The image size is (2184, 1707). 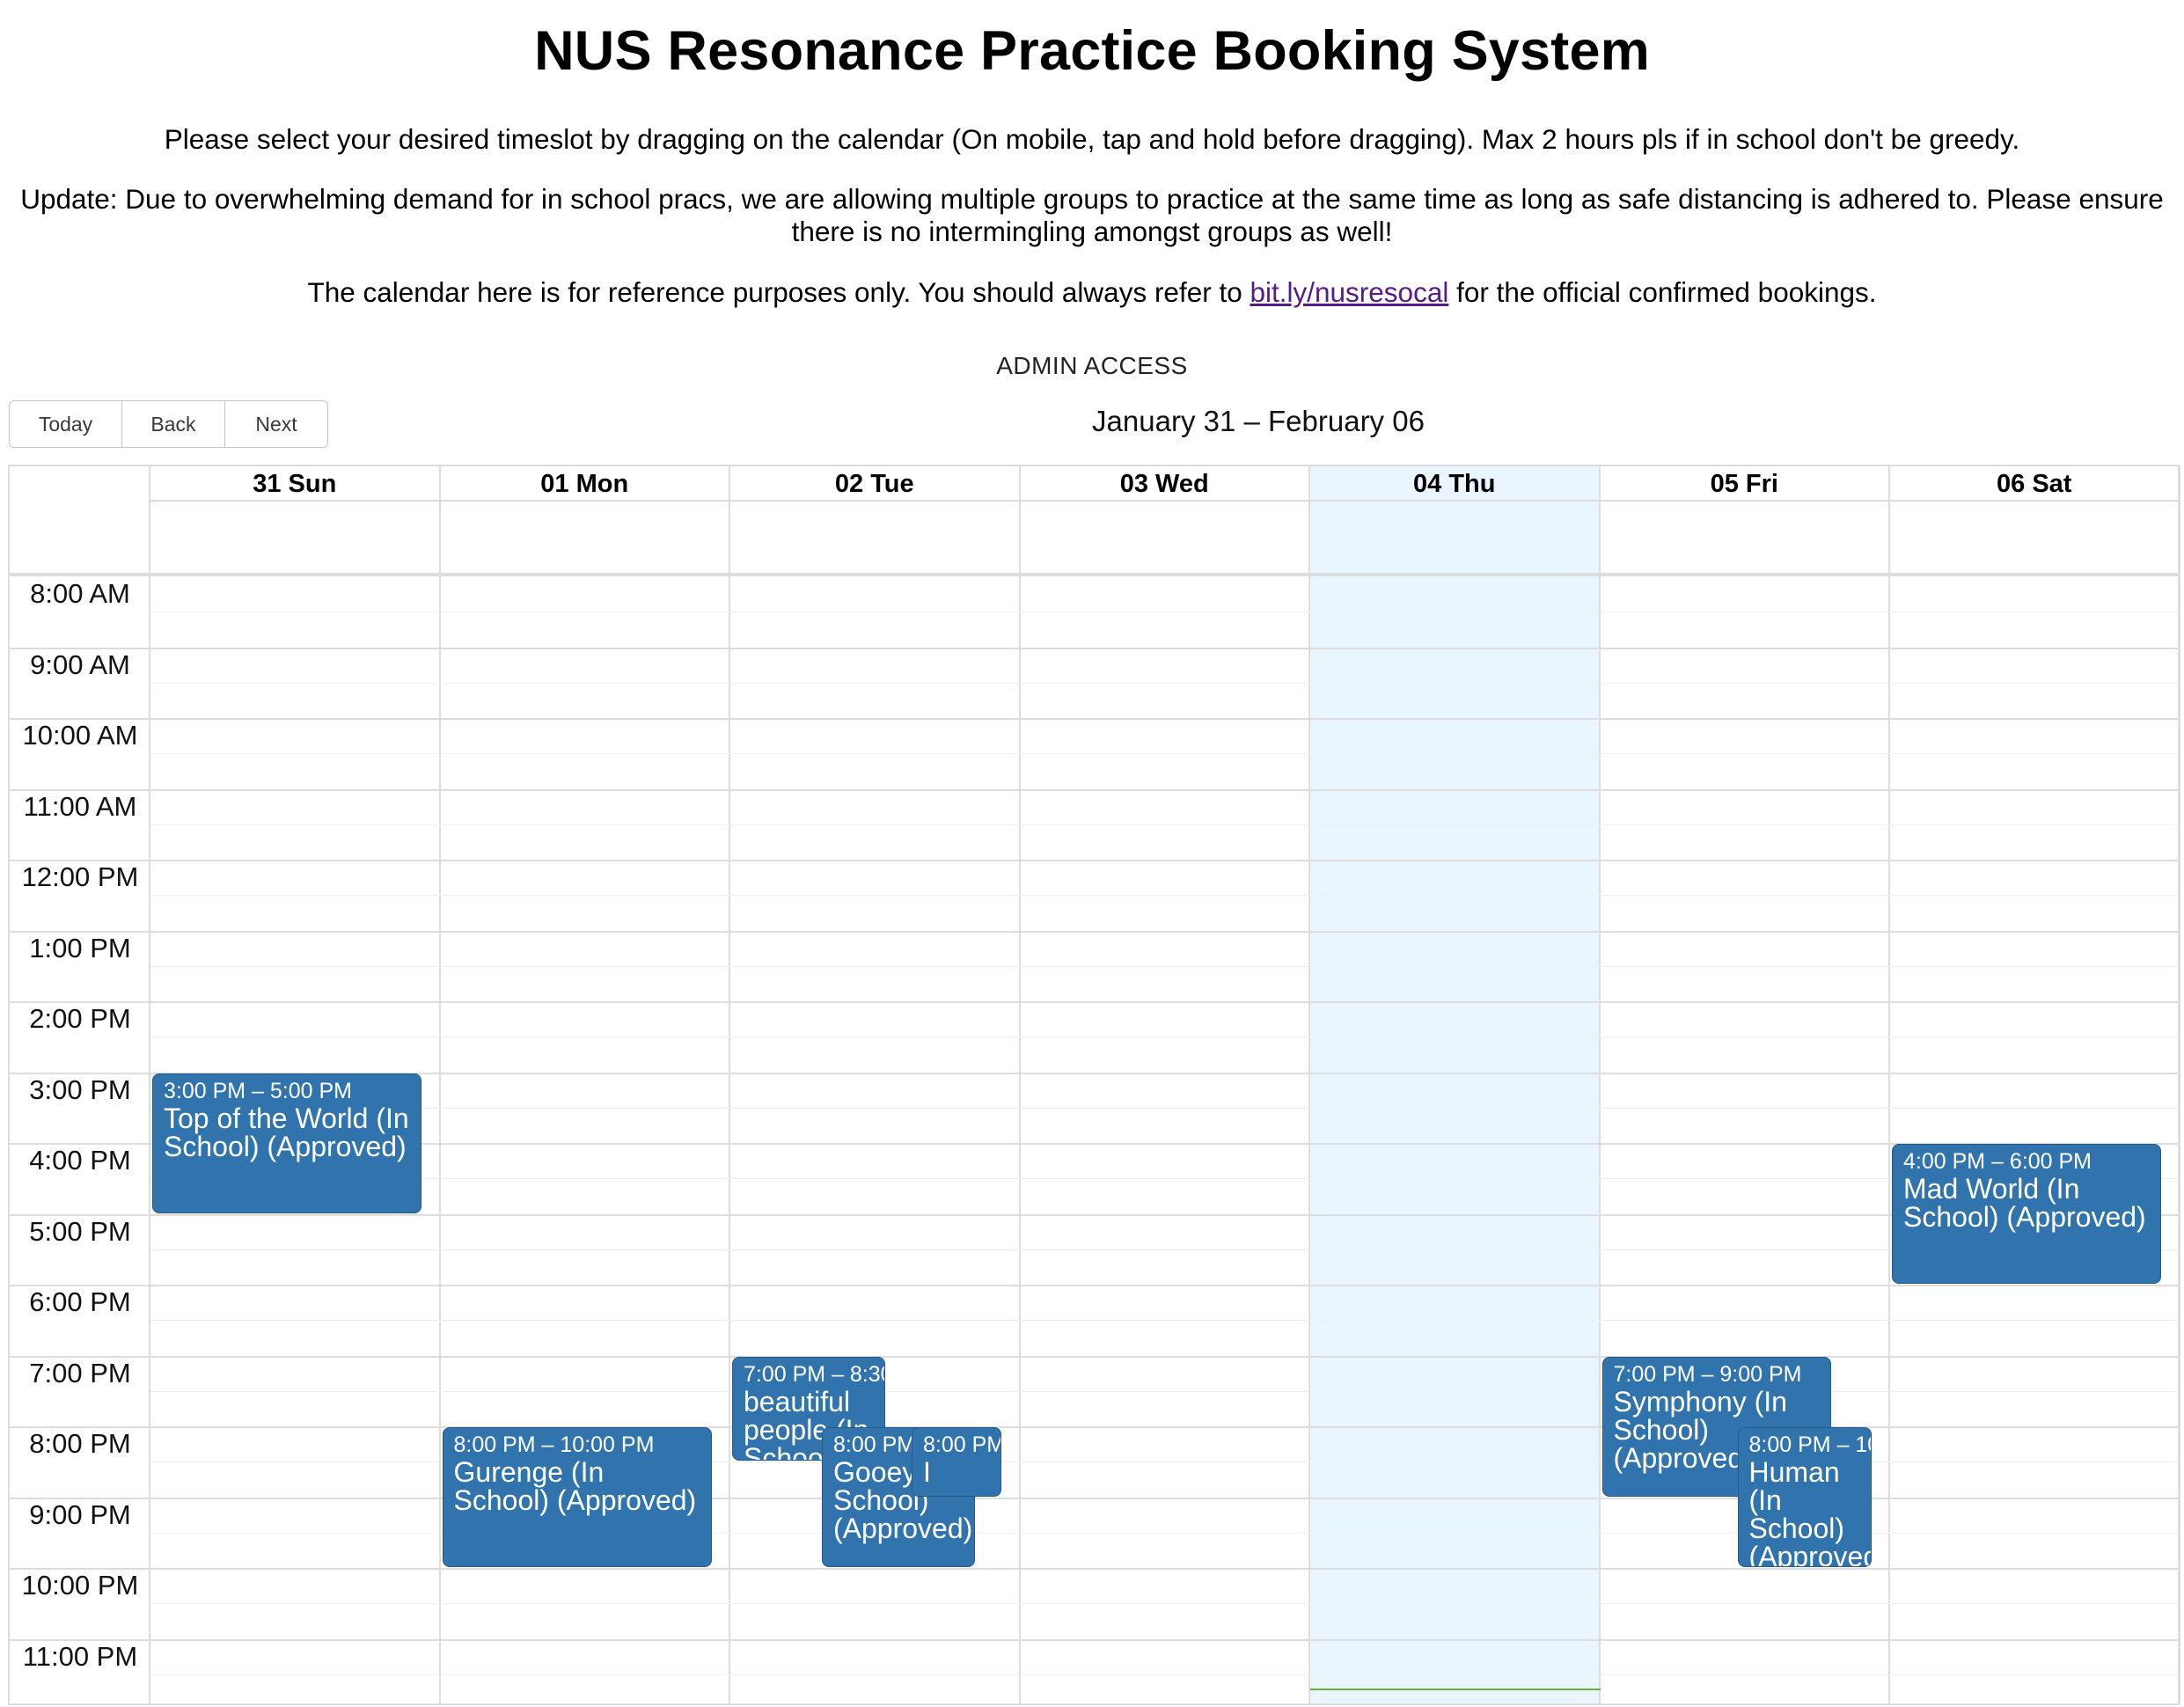 I want to click on time-slot-label: 4:00 PM, so click(x=80, y=1160).